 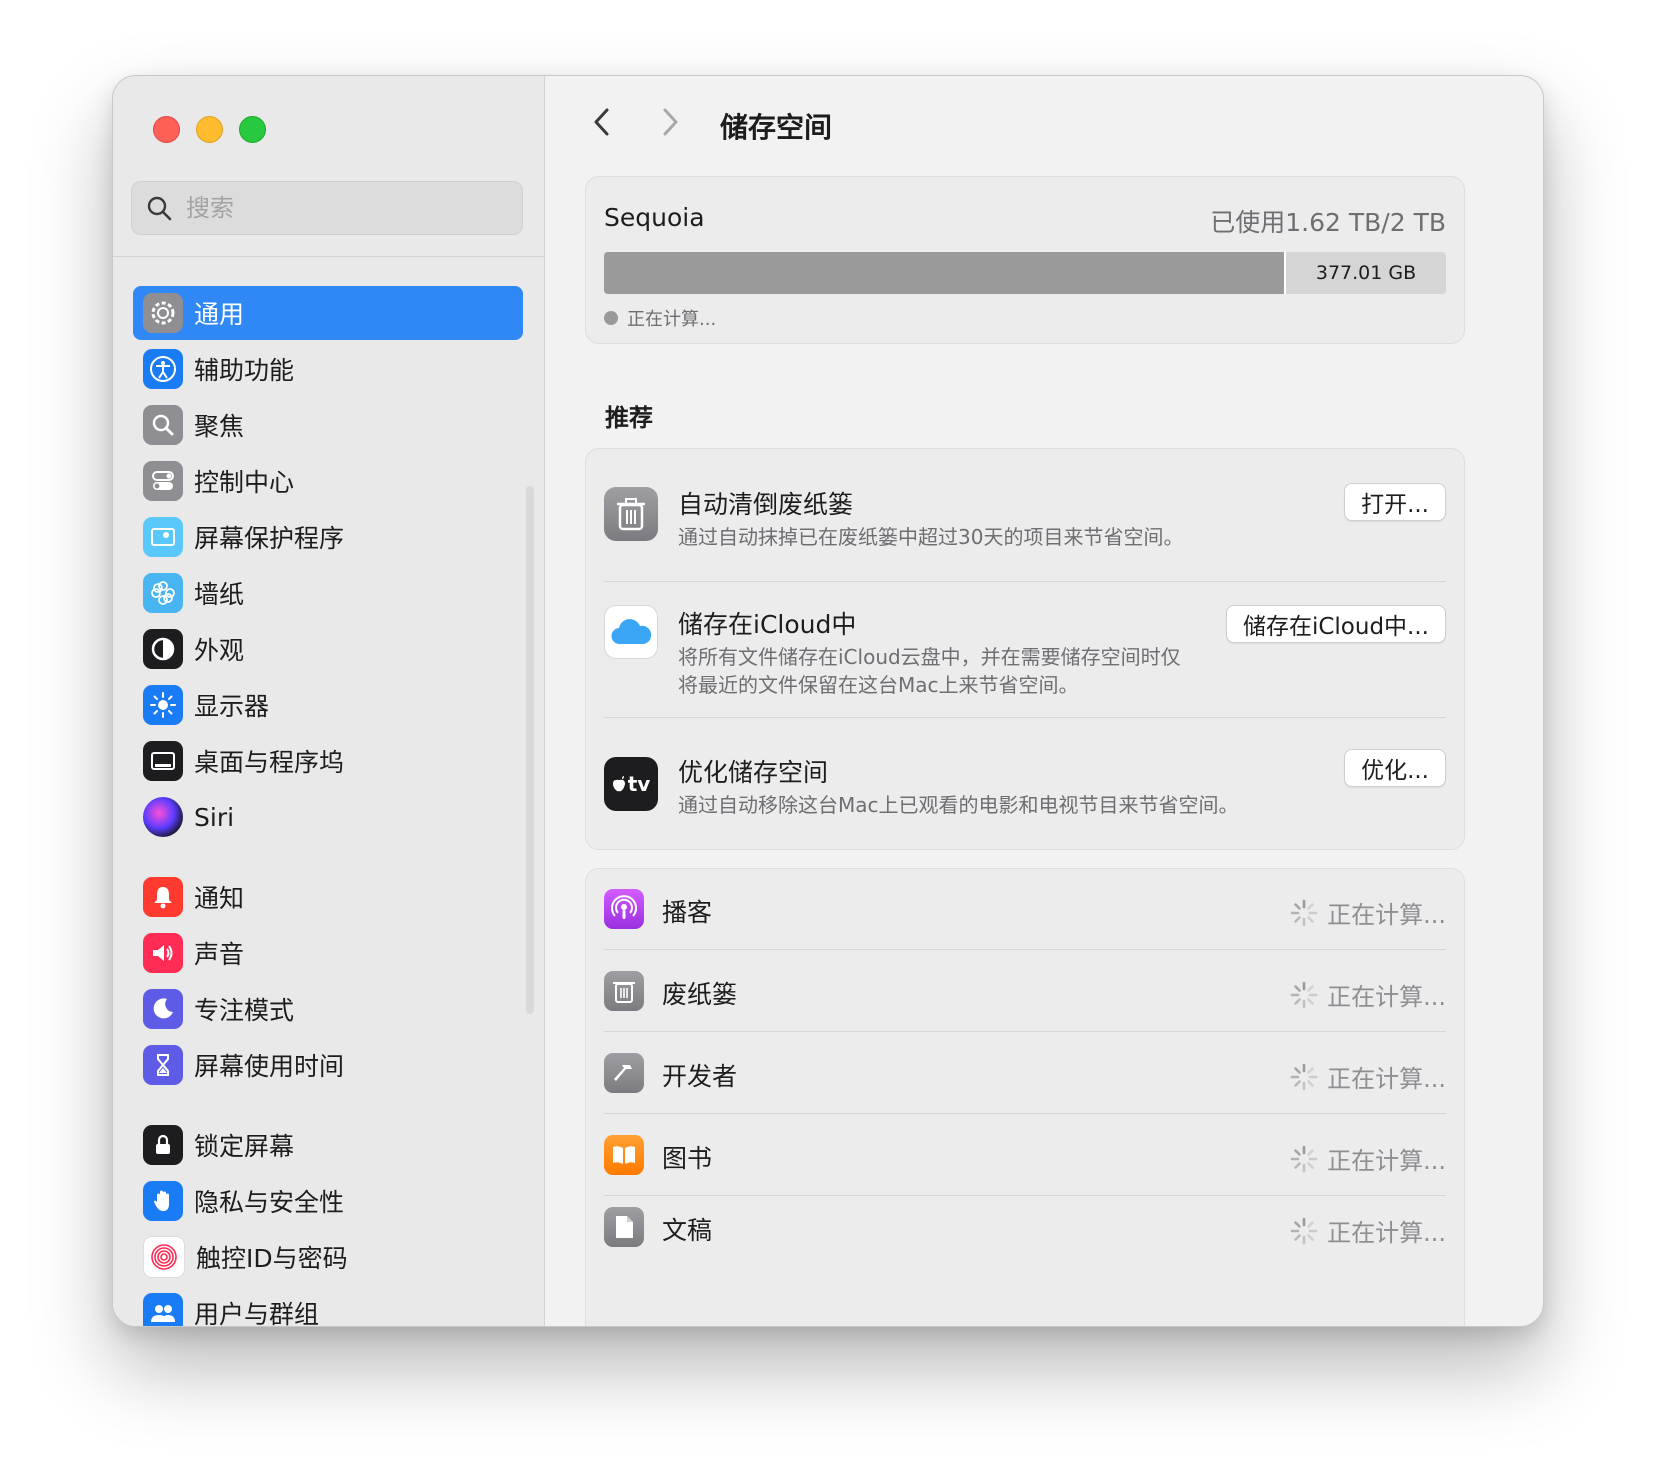 I want to click on users-icon, so click(x=163, y=1309).